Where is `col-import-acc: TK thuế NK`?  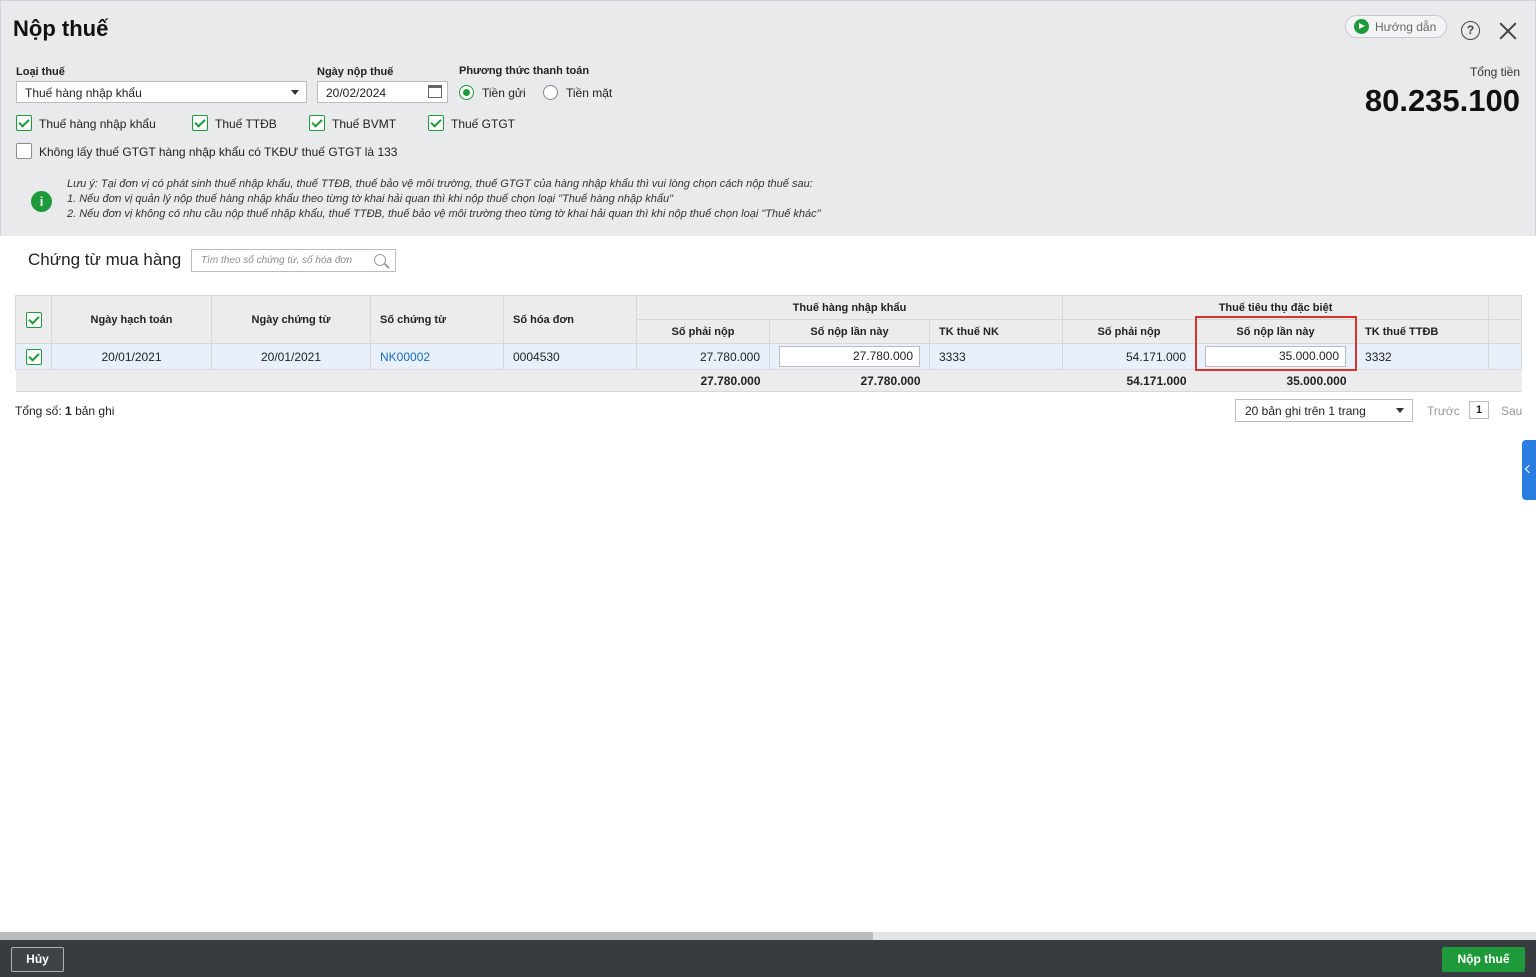
col-import-acc: TK thuế NK is located at coordinates (996, 331).